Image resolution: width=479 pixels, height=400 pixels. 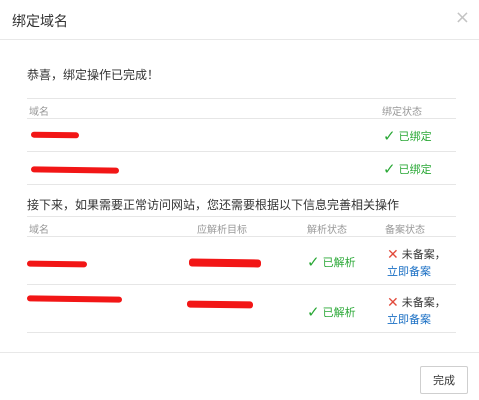 I want to click on footer-divider, so click(x=239, y=352).